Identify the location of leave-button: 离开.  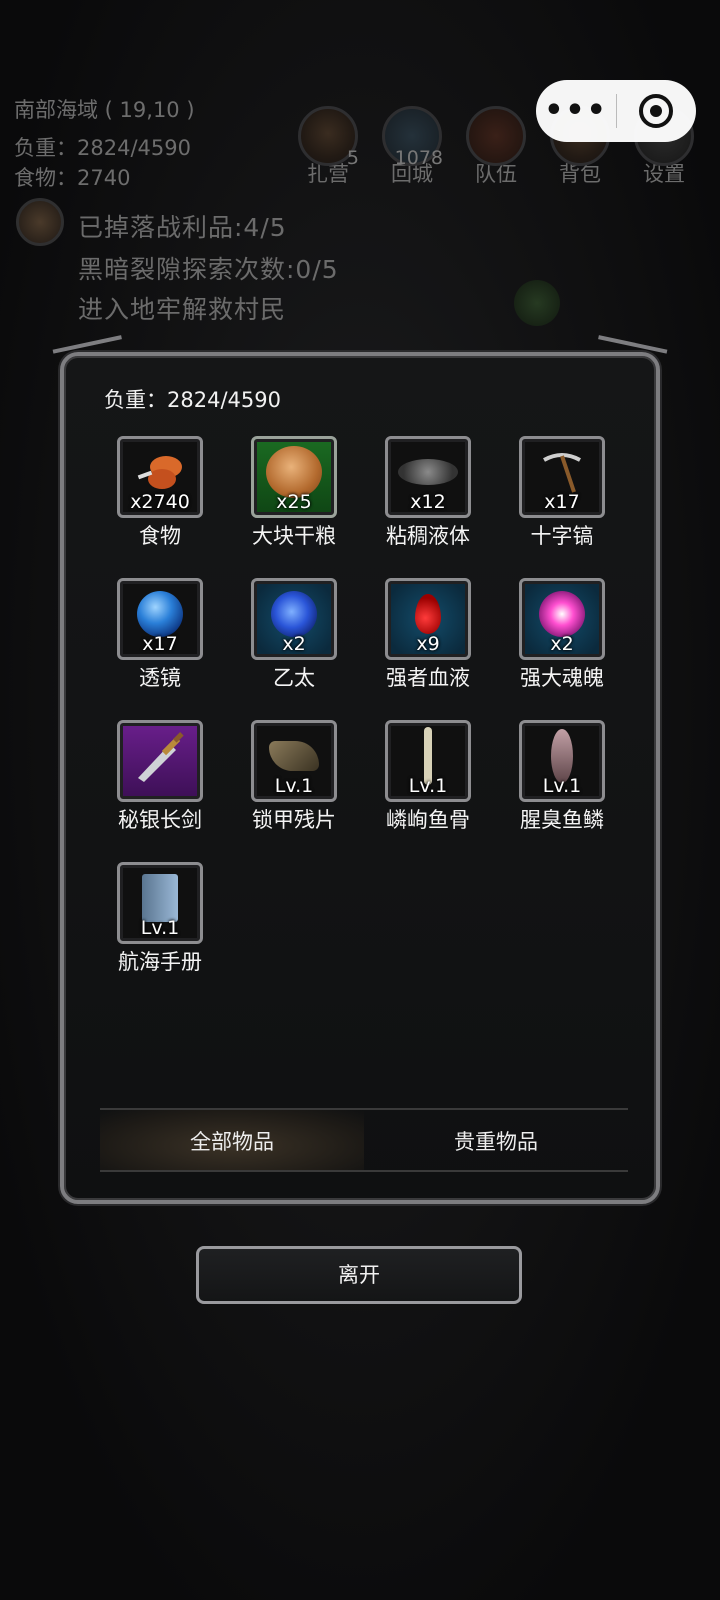
(359, 1275).